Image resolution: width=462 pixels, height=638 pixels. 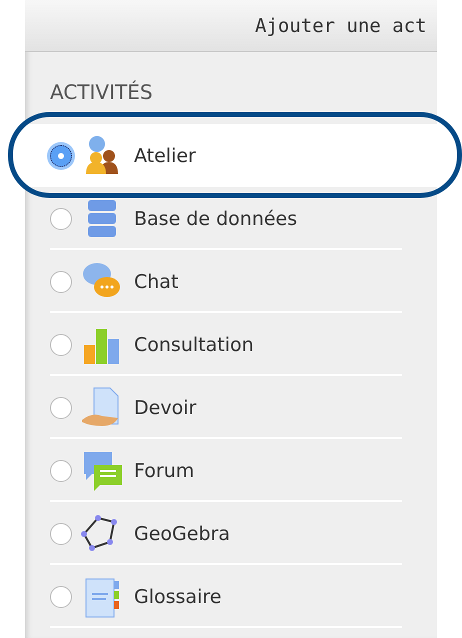 I want to click on activity-label: GeoGebra, so click(x=182, y=533).